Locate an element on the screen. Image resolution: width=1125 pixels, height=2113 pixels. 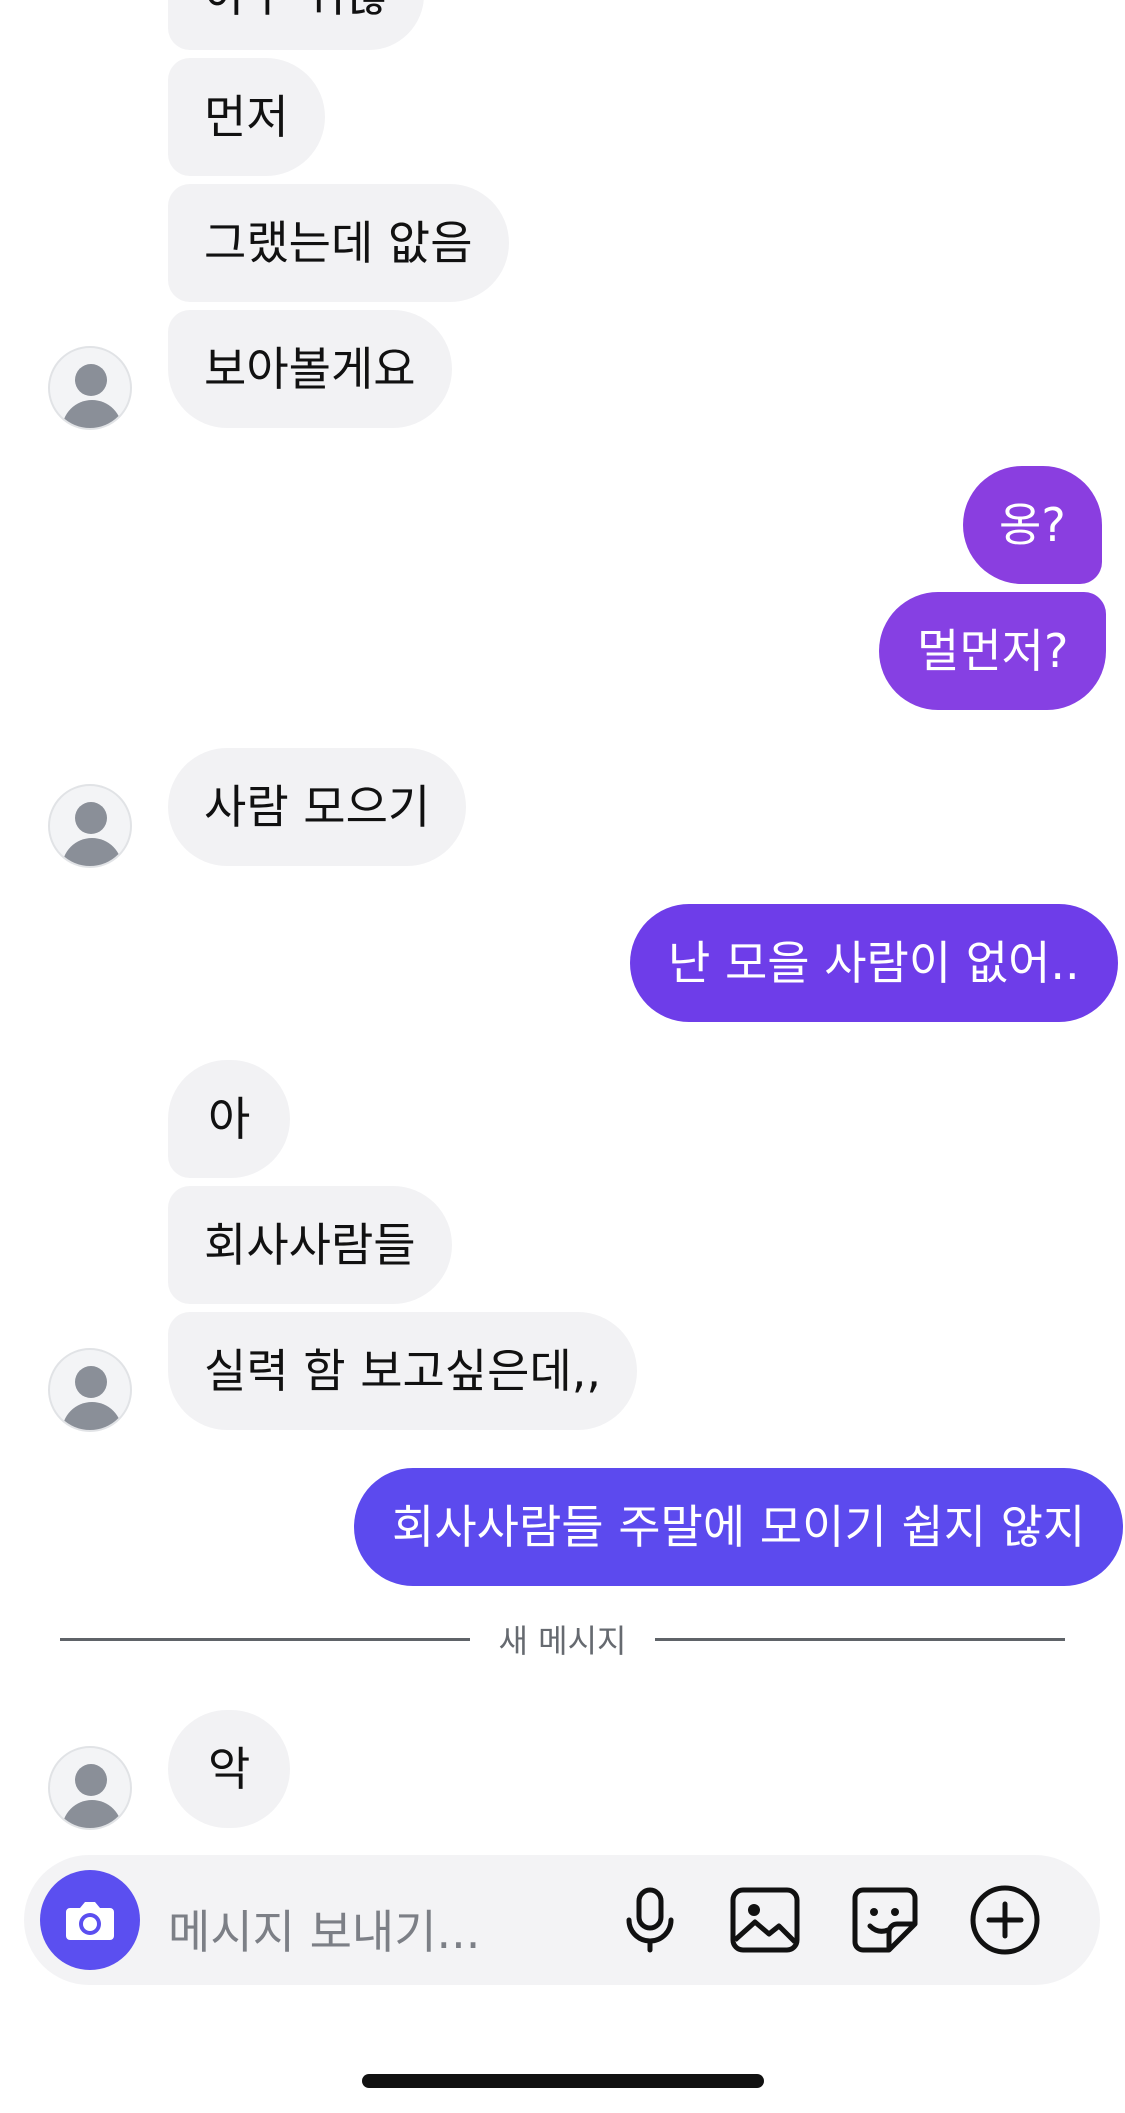
message-text: 사람 모으기 is located at coordinates (317, 807).